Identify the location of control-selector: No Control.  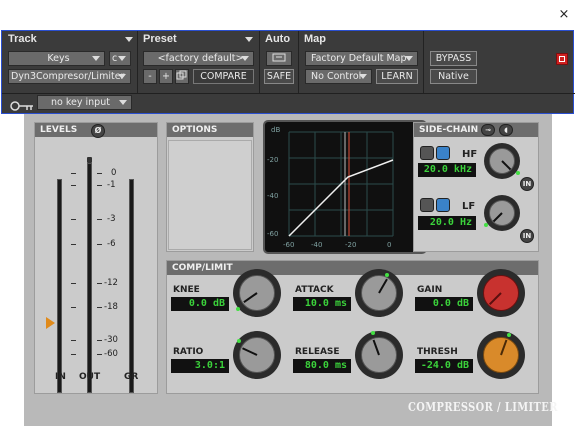
(338, 76).